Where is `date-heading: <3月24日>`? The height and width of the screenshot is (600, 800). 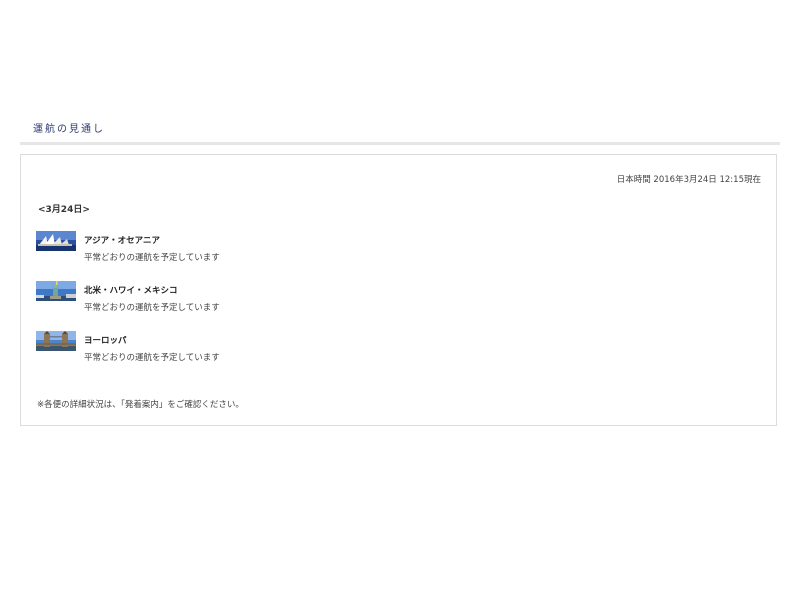 date-heading: <3月24日> is located at coordinates (64, 210).